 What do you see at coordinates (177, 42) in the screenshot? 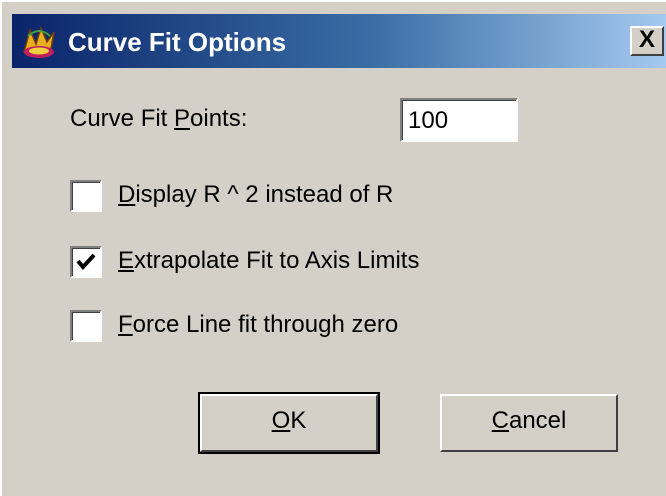
I see `window-title: Curve Fit Options` at bounding box center [177, 42].